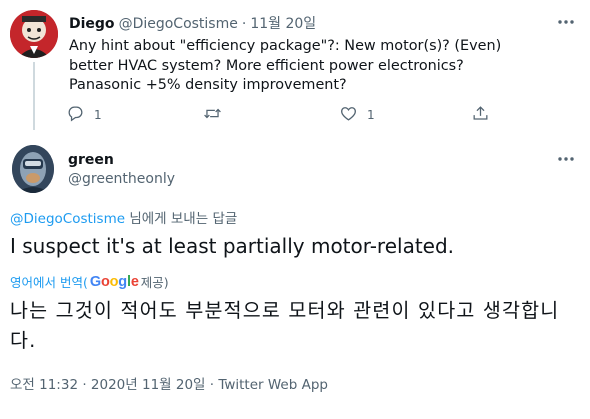 Image resolution: width=590 pixels, height=419 pixels. Describe the element at coordinates (212, 115) in the screenshot. I see `retweet-icon` at that location.